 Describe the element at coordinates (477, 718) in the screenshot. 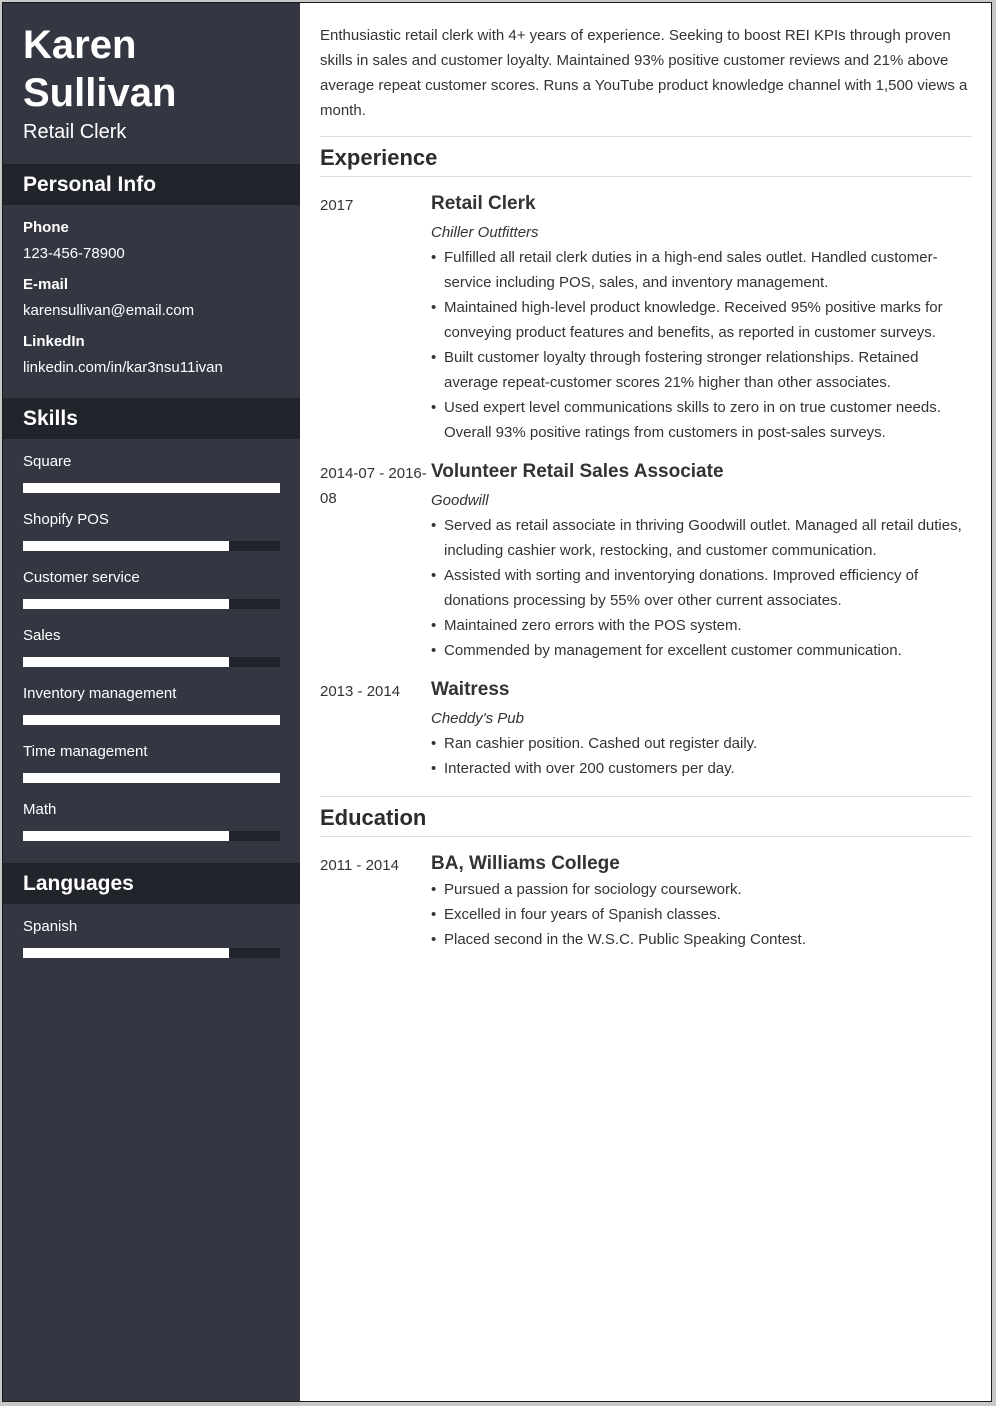

I see `entry-company: Cheddy's Pub` at that location.